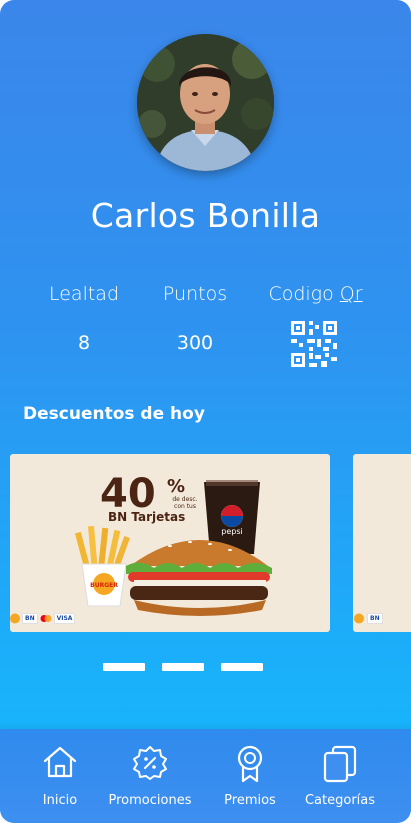  I want to click on home-icon, so click(60, 762).